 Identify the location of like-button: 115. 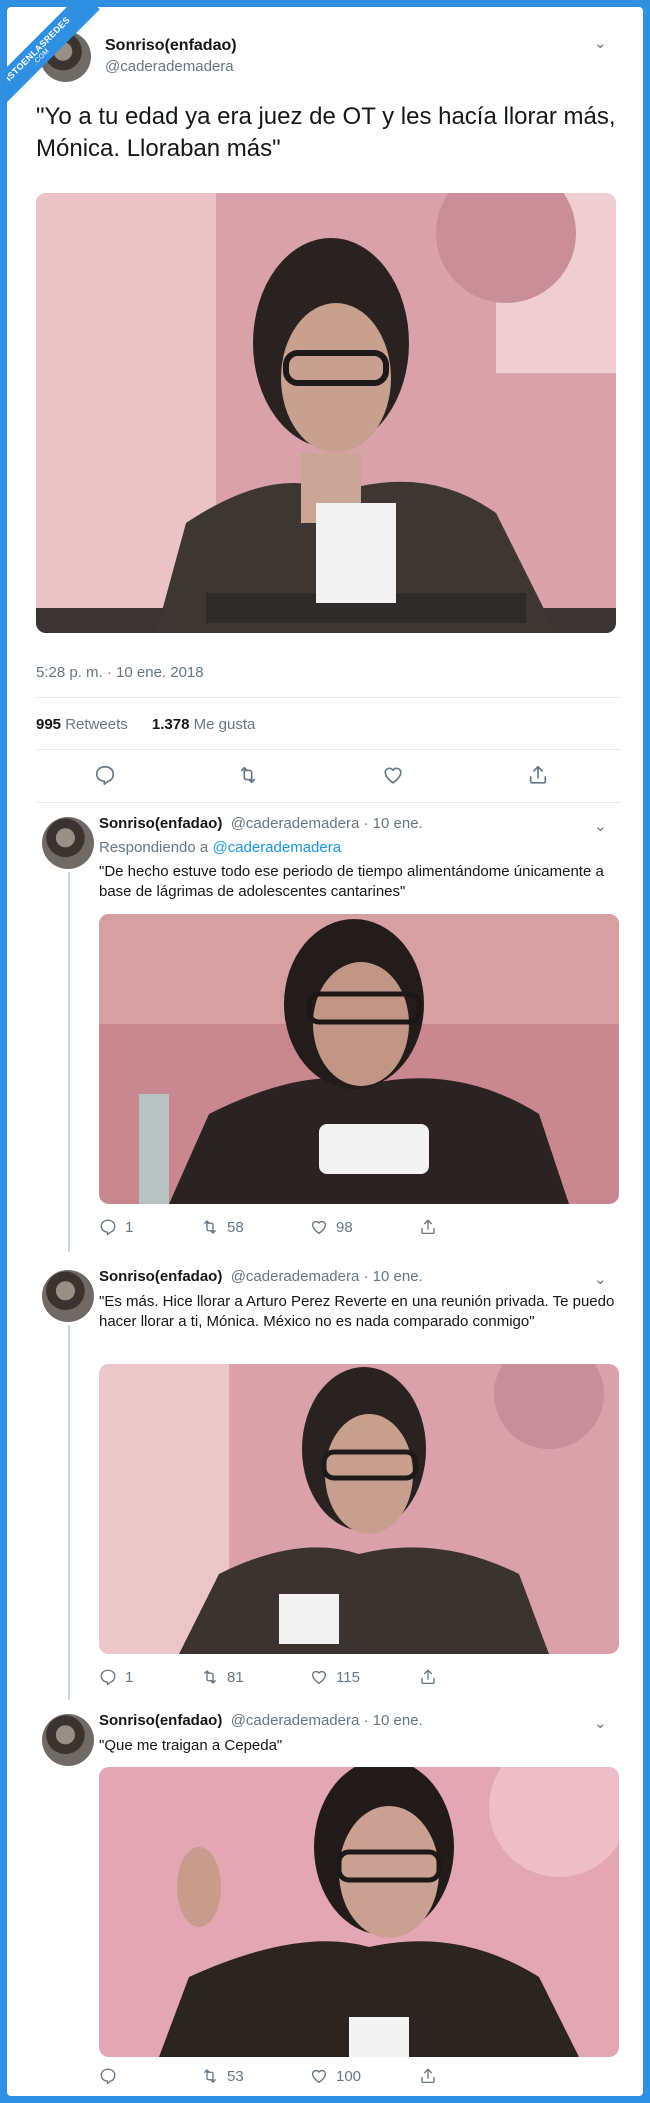
(335, 1677).